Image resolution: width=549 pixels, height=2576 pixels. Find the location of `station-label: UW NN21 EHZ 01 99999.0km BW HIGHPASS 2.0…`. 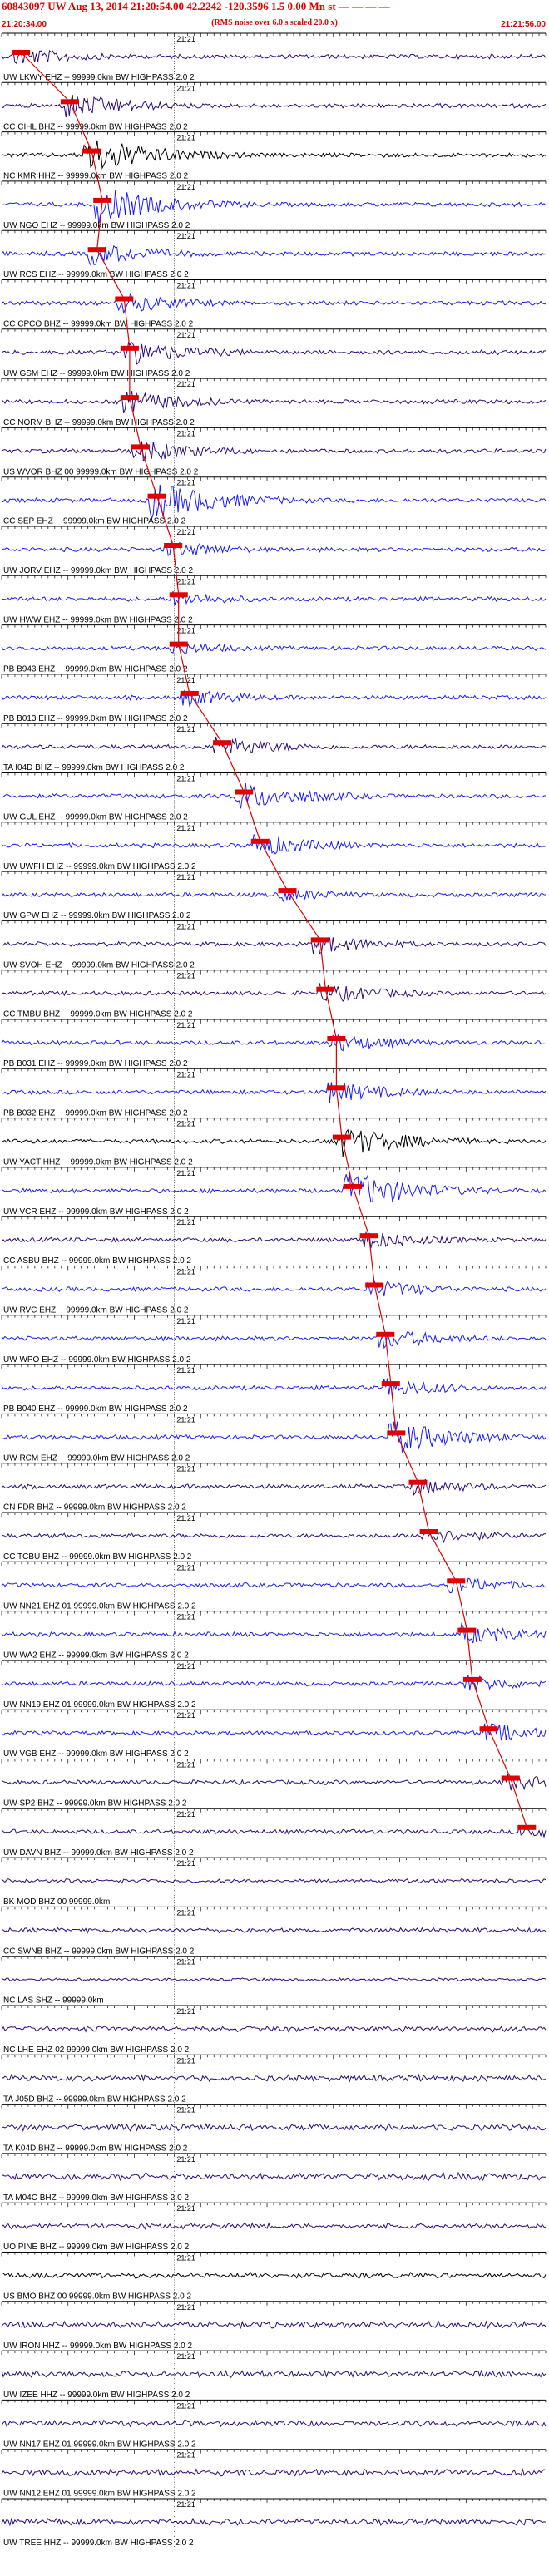

station-label: UW NN21 EHZ 01 99999.0km BW HIGHPASS 2.0… is located at coordinates (99, 1606).